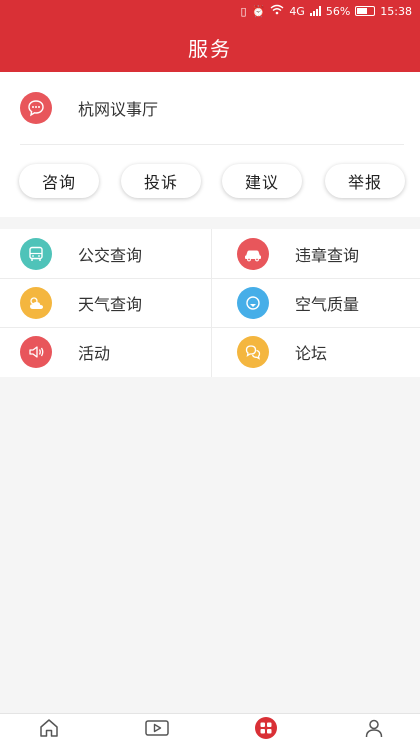 This screenshot has width=420, height=743. Describe the element at coordinates (36, 253) in the screenshot. I see `bus-icon` at that location.